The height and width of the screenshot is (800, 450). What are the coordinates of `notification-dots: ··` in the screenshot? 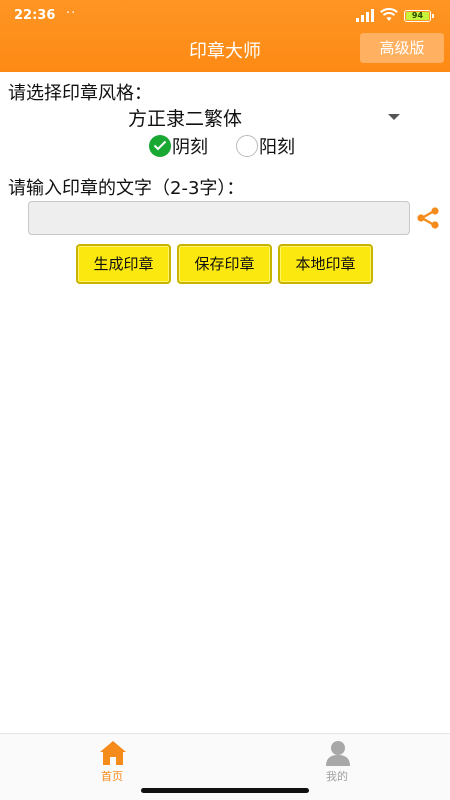 It's located at (71, 13).